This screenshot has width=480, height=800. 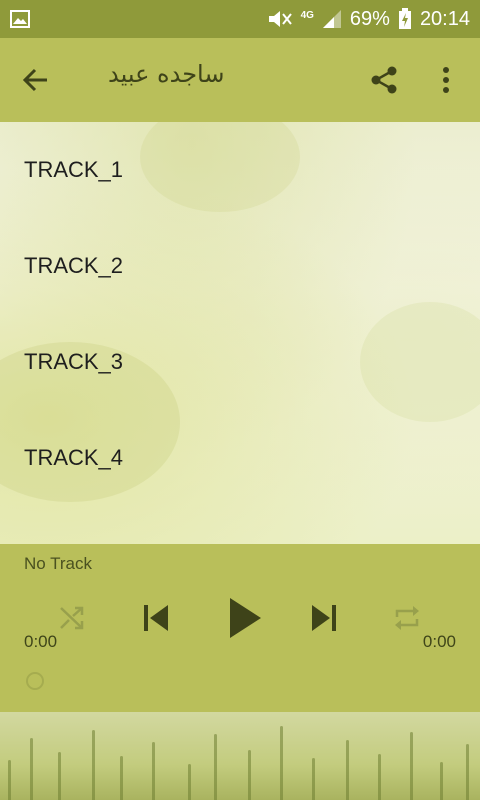 What do you see at coordinates (58, 563) in the screenshot?
I see `now-playing-label: No Track` at bounding box center [58, 563].